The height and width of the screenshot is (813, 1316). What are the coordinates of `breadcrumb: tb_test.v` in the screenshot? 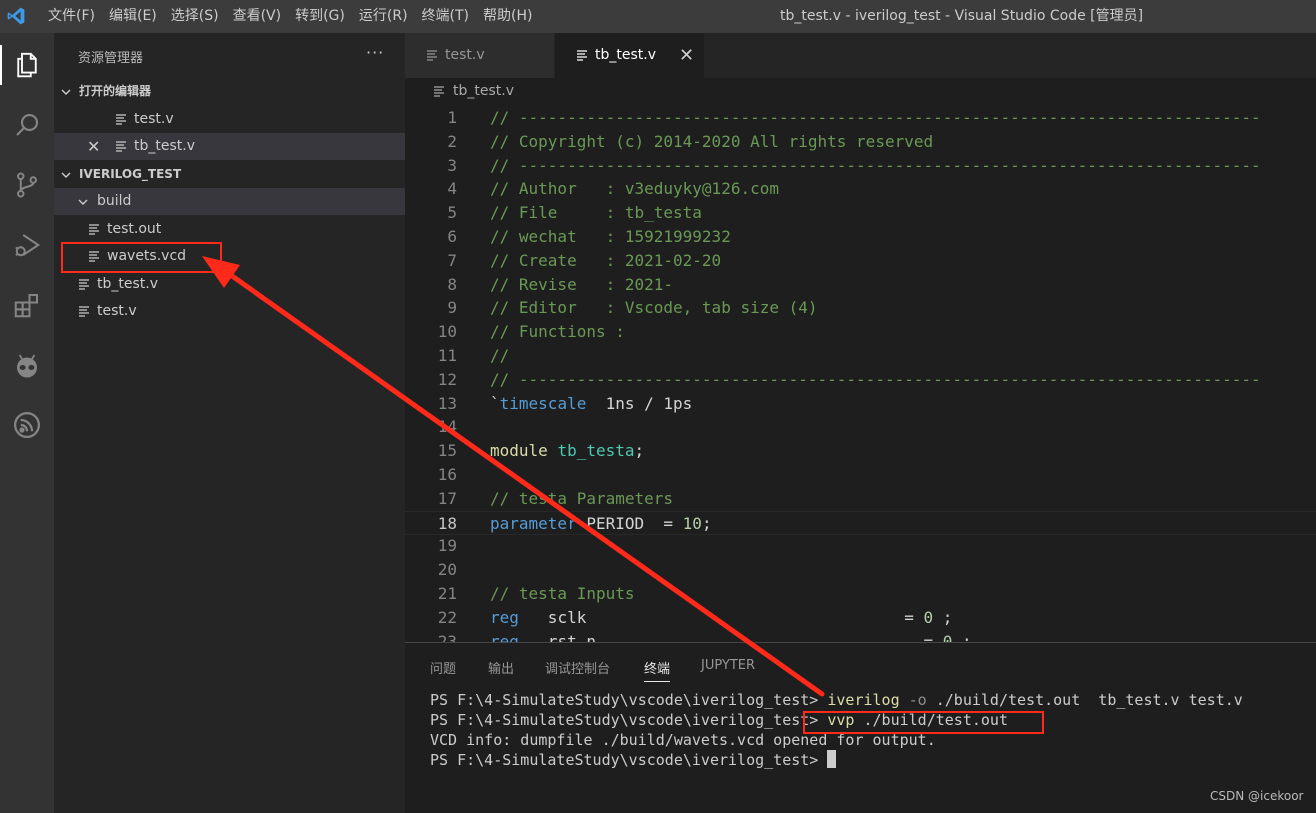 It's located at (860, 91).